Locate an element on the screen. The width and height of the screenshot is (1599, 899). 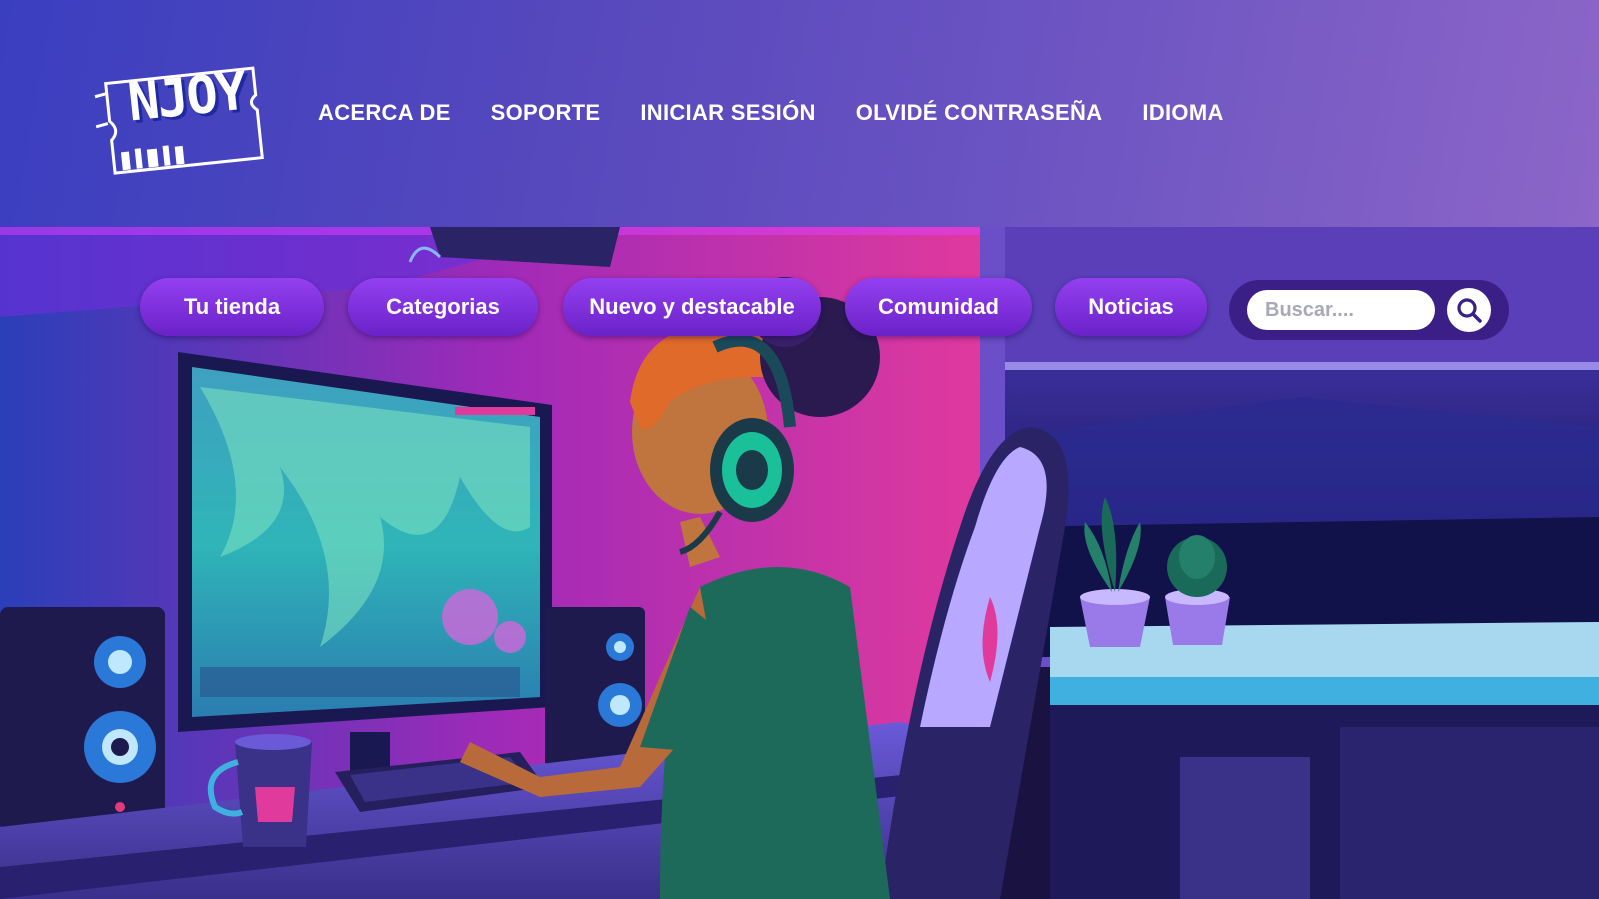
search-button is located at coordinates (1469, 310).